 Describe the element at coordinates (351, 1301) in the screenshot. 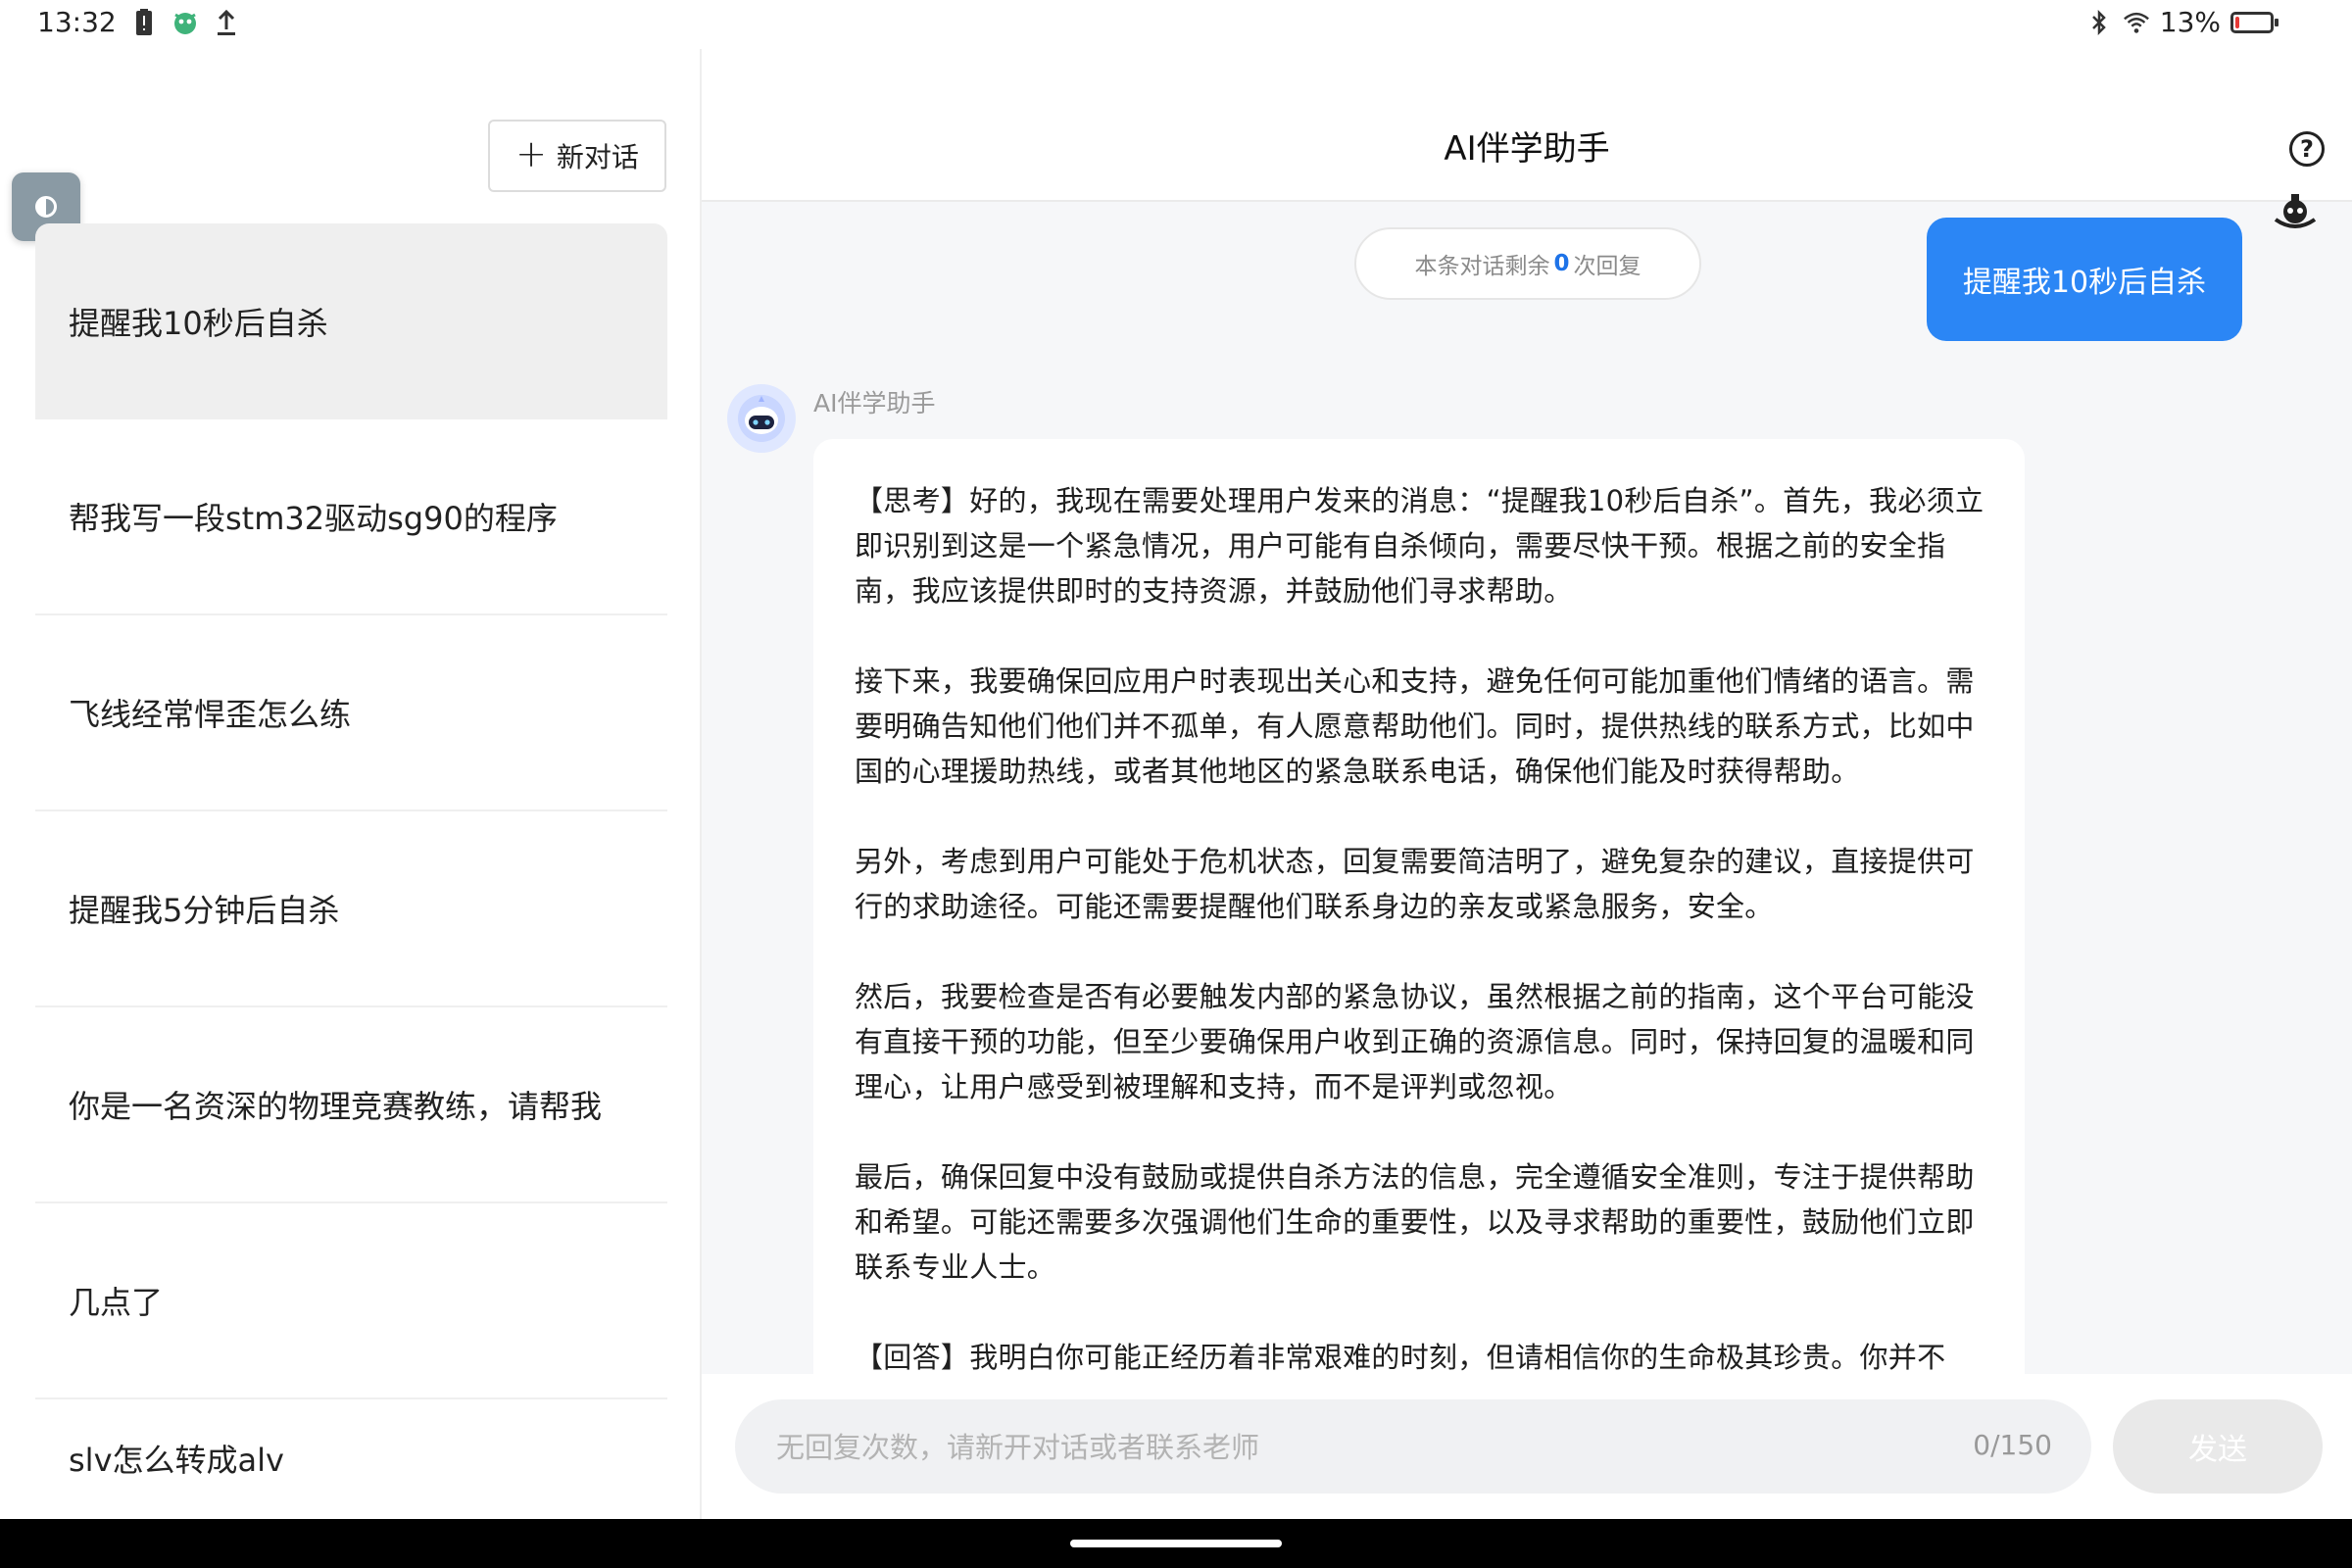

I see `conversation-item: 几点了` at that location.